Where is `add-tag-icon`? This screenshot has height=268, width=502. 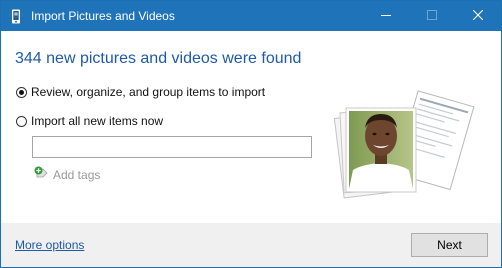 add-tag-icon is located at coordinates (41, 175).